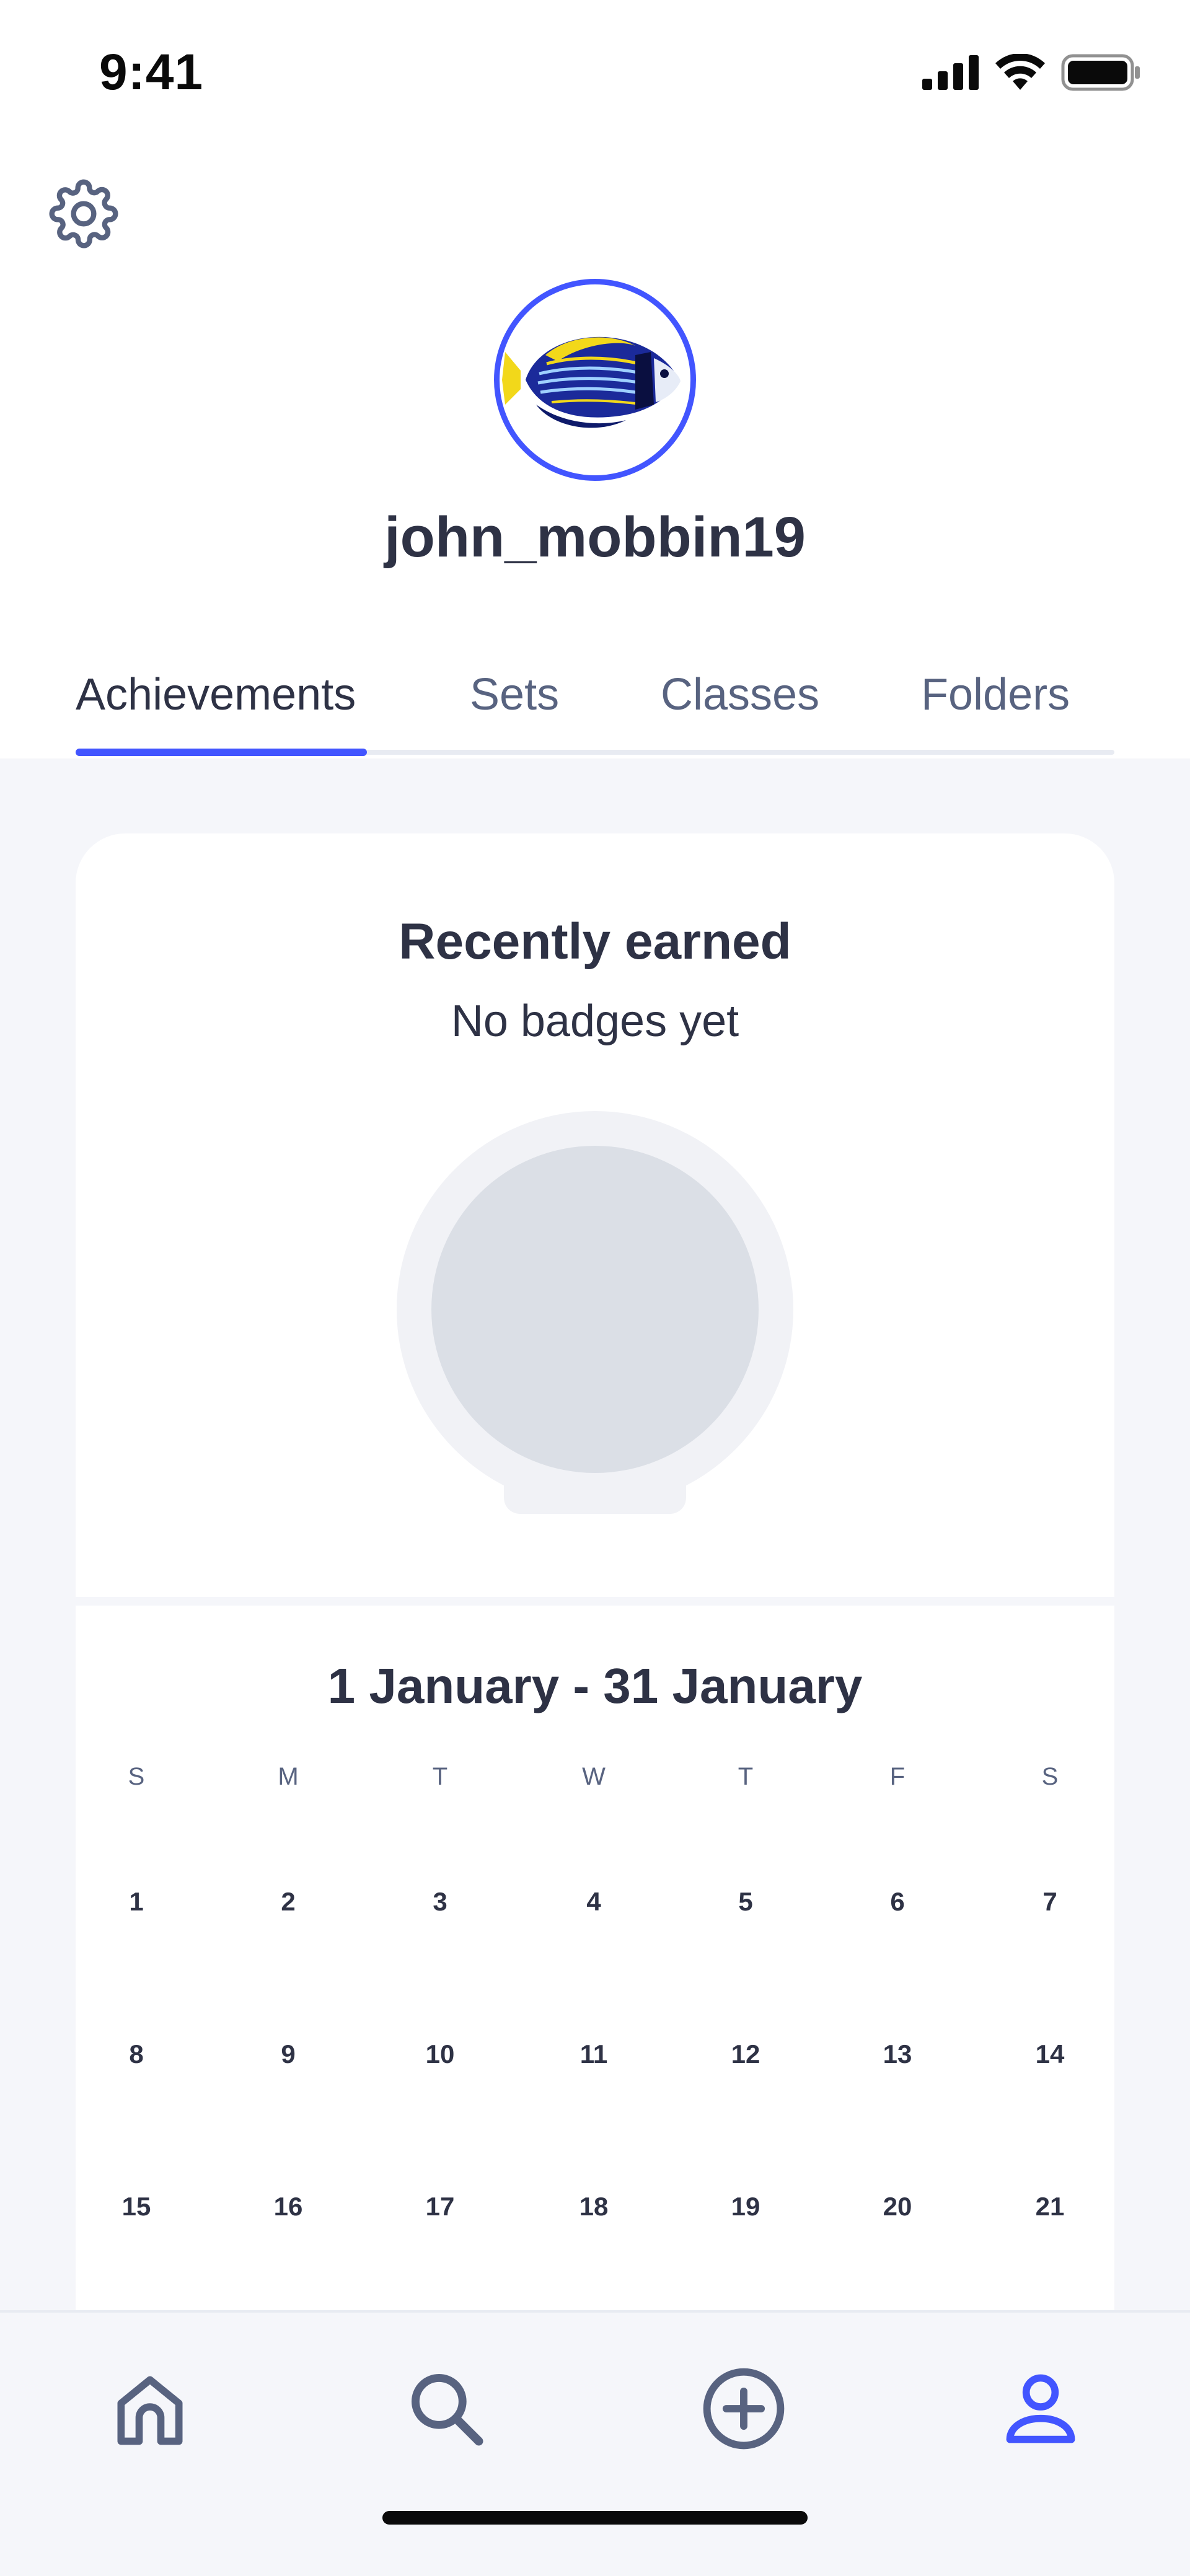 The width and height of the screenshot is (1190, 2576). Describe the element at coordinates (136, 2206) in the screenshot. I see `calendar-day: 15` at that location.